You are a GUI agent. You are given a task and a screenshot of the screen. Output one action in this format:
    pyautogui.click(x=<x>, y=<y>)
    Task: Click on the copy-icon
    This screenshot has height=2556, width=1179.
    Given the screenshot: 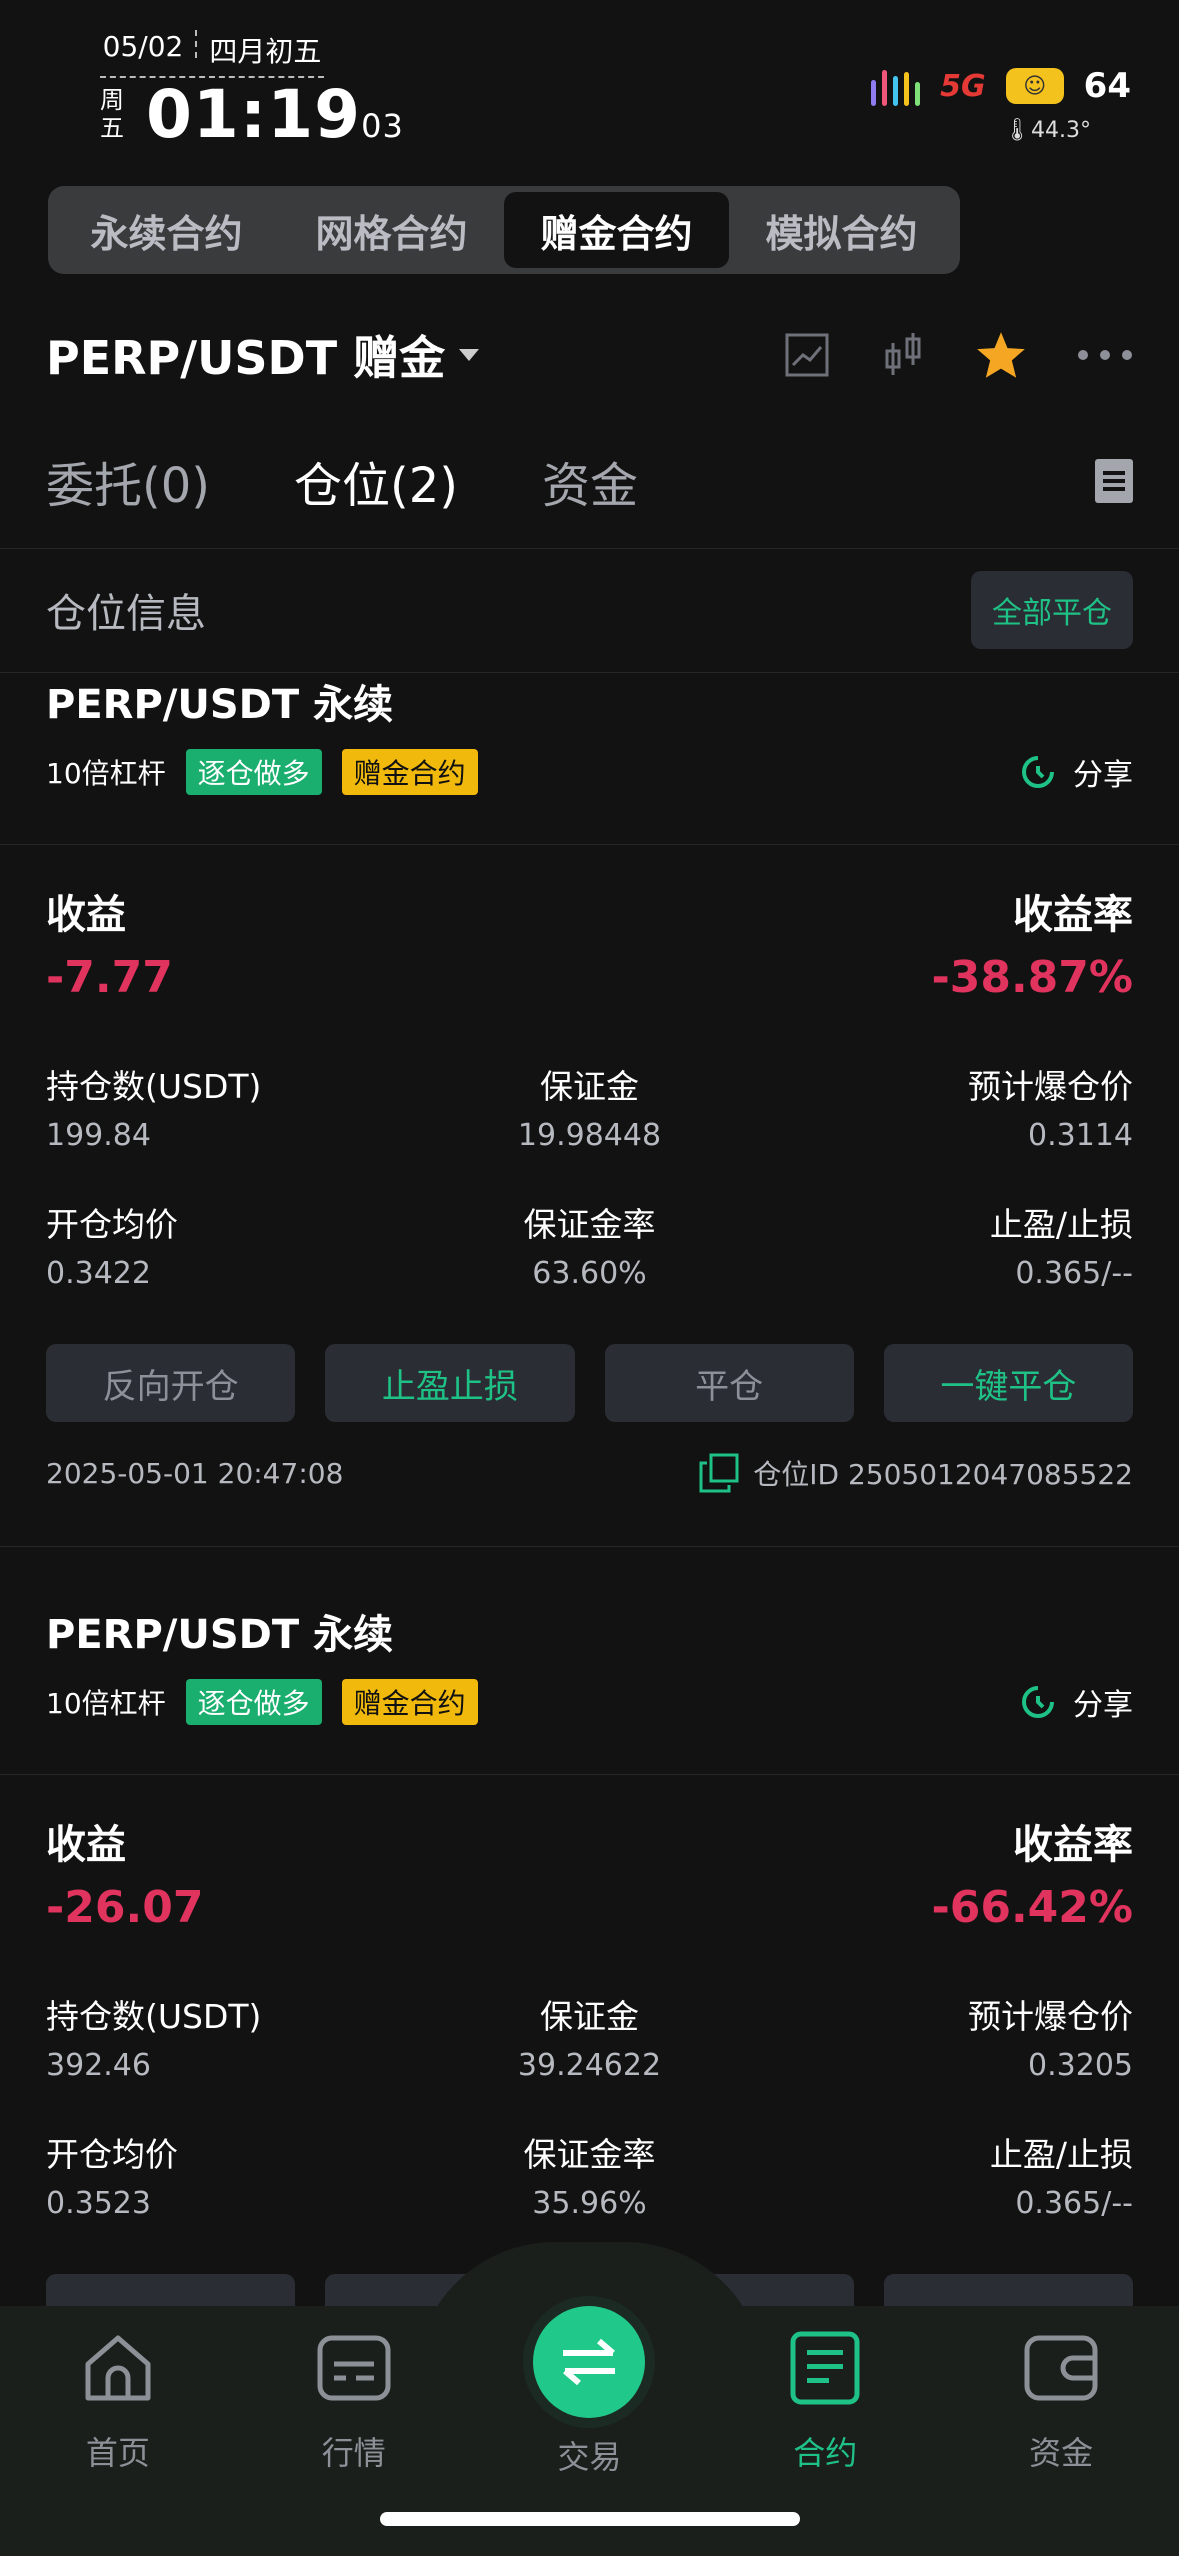 What is the action you would take?
    pyautogui.click(x=719, y=1473)
    